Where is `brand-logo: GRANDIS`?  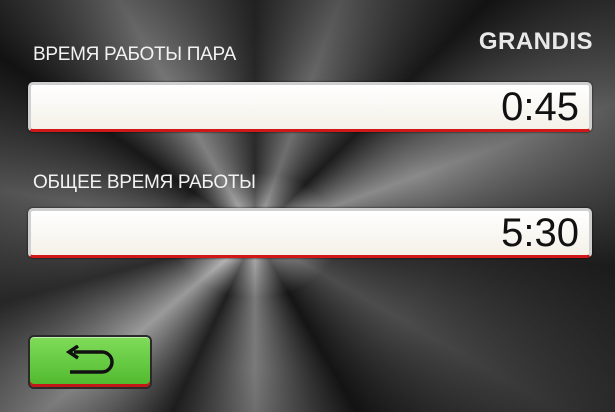 brand-logo: GRANDIS is located at coordinates (535, 41).